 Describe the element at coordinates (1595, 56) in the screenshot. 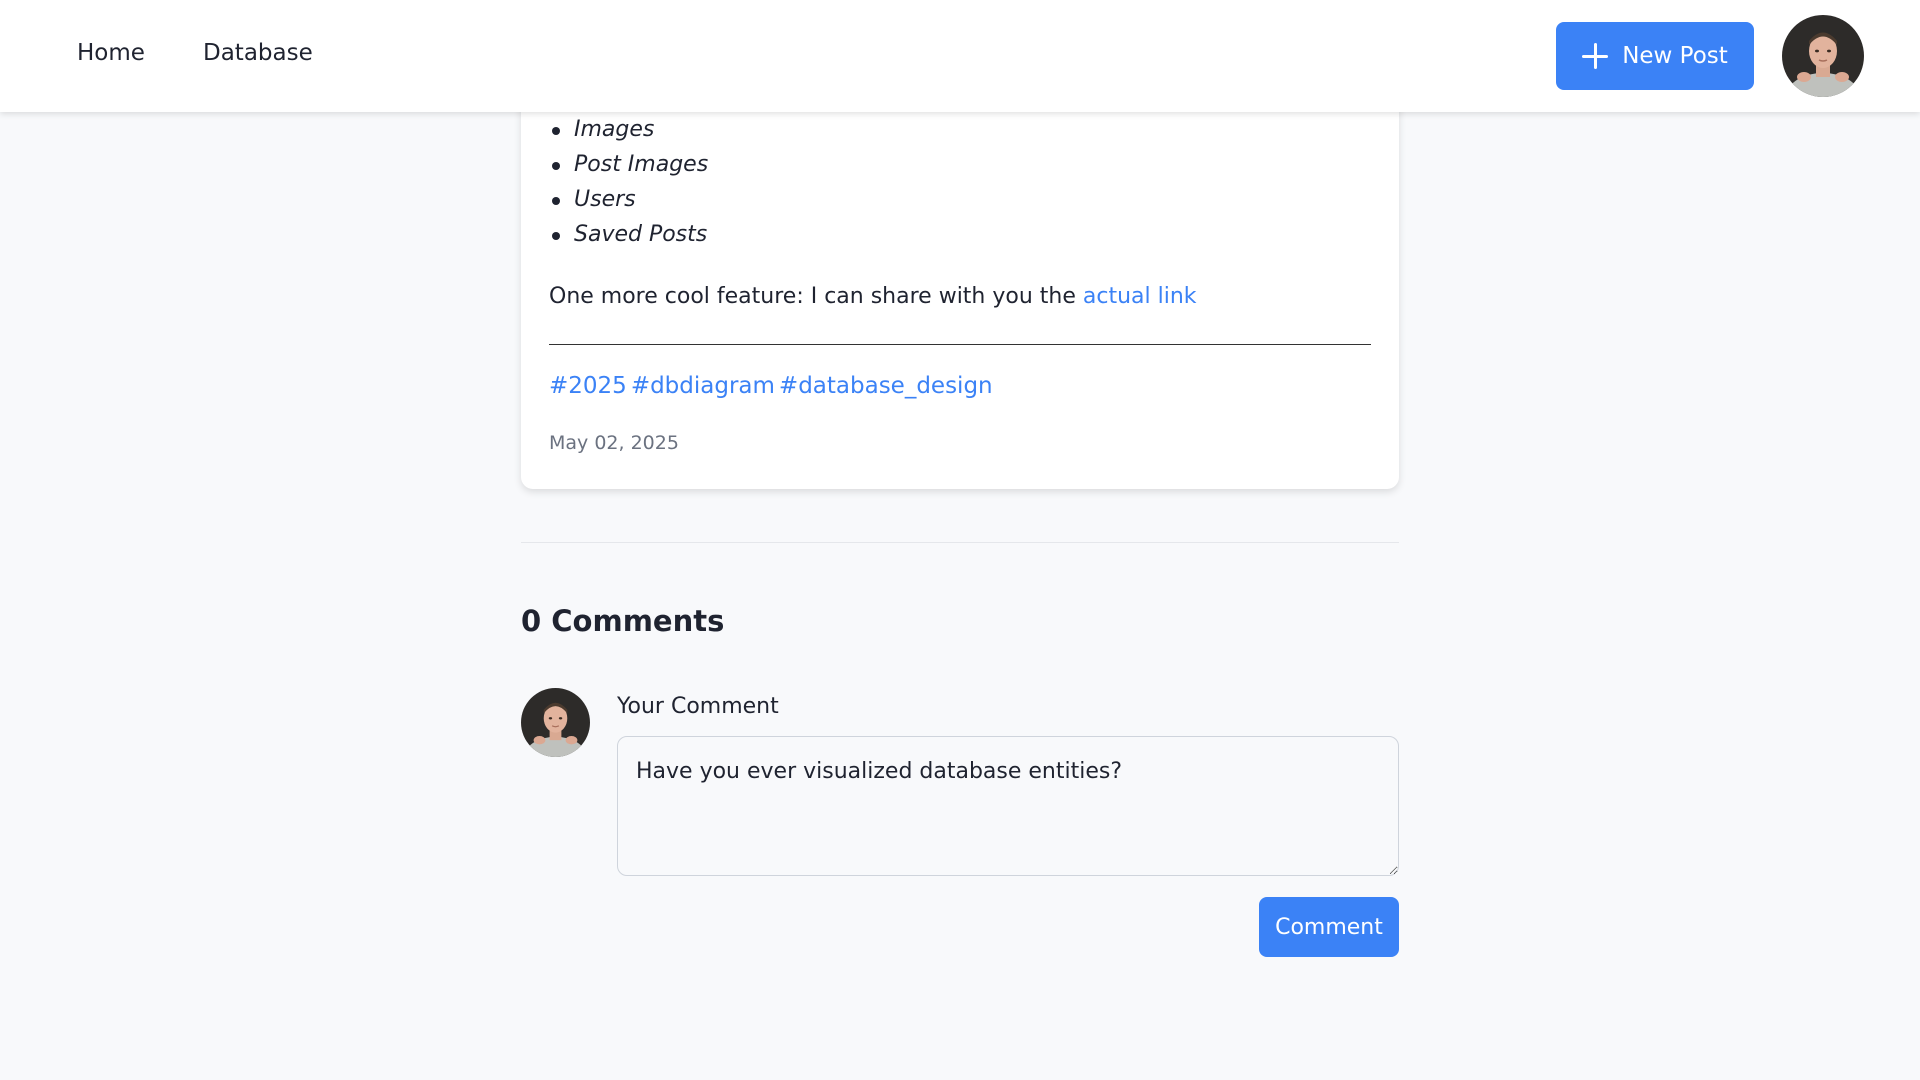

I see `plus-icon` at that location.